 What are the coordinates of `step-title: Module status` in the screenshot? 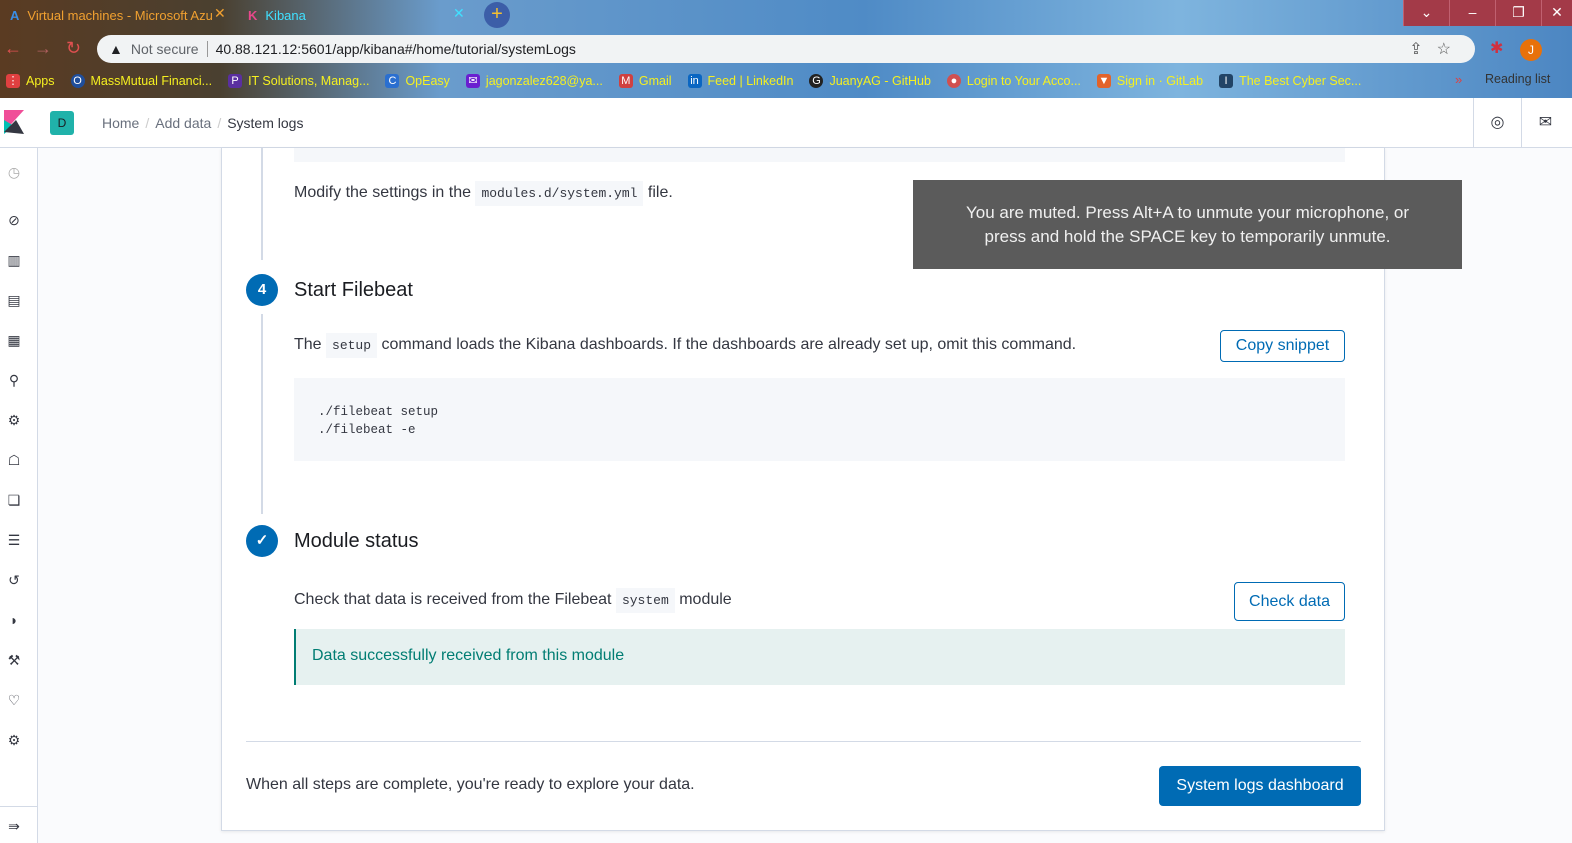 It's located at (356, 541).